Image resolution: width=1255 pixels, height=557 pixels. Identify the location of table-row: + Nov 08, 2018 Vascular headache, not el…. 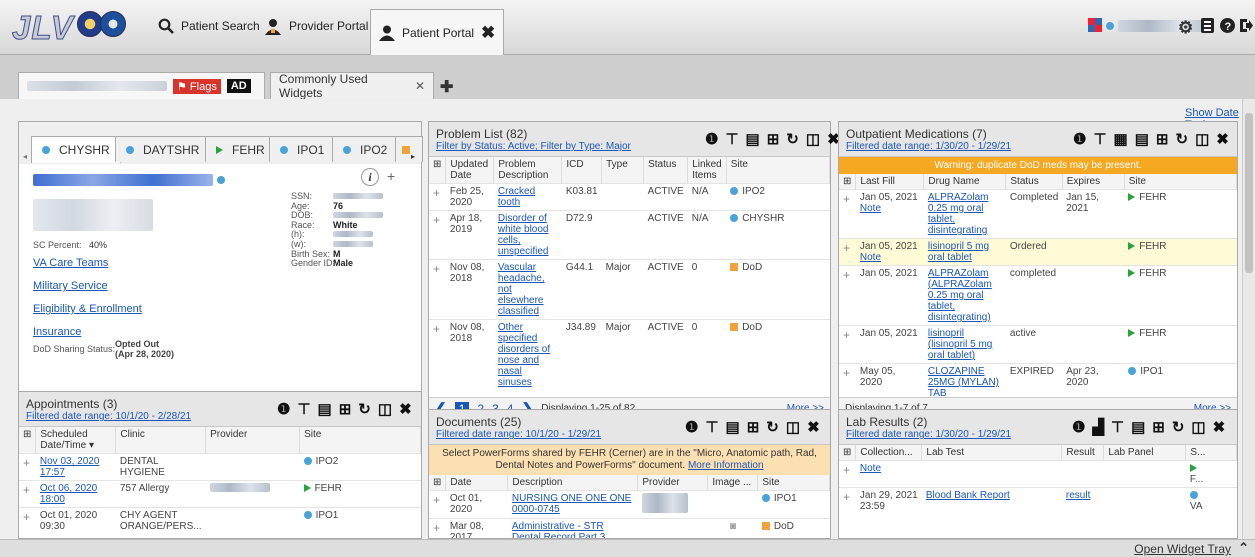
(629, 289).